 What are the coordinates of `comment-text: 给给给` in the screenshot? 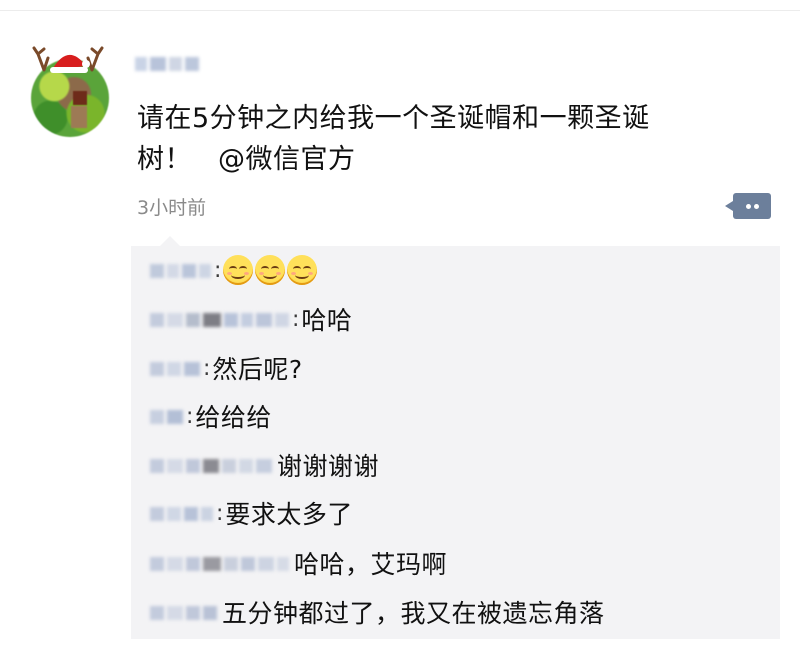 It's located at (233, 417).